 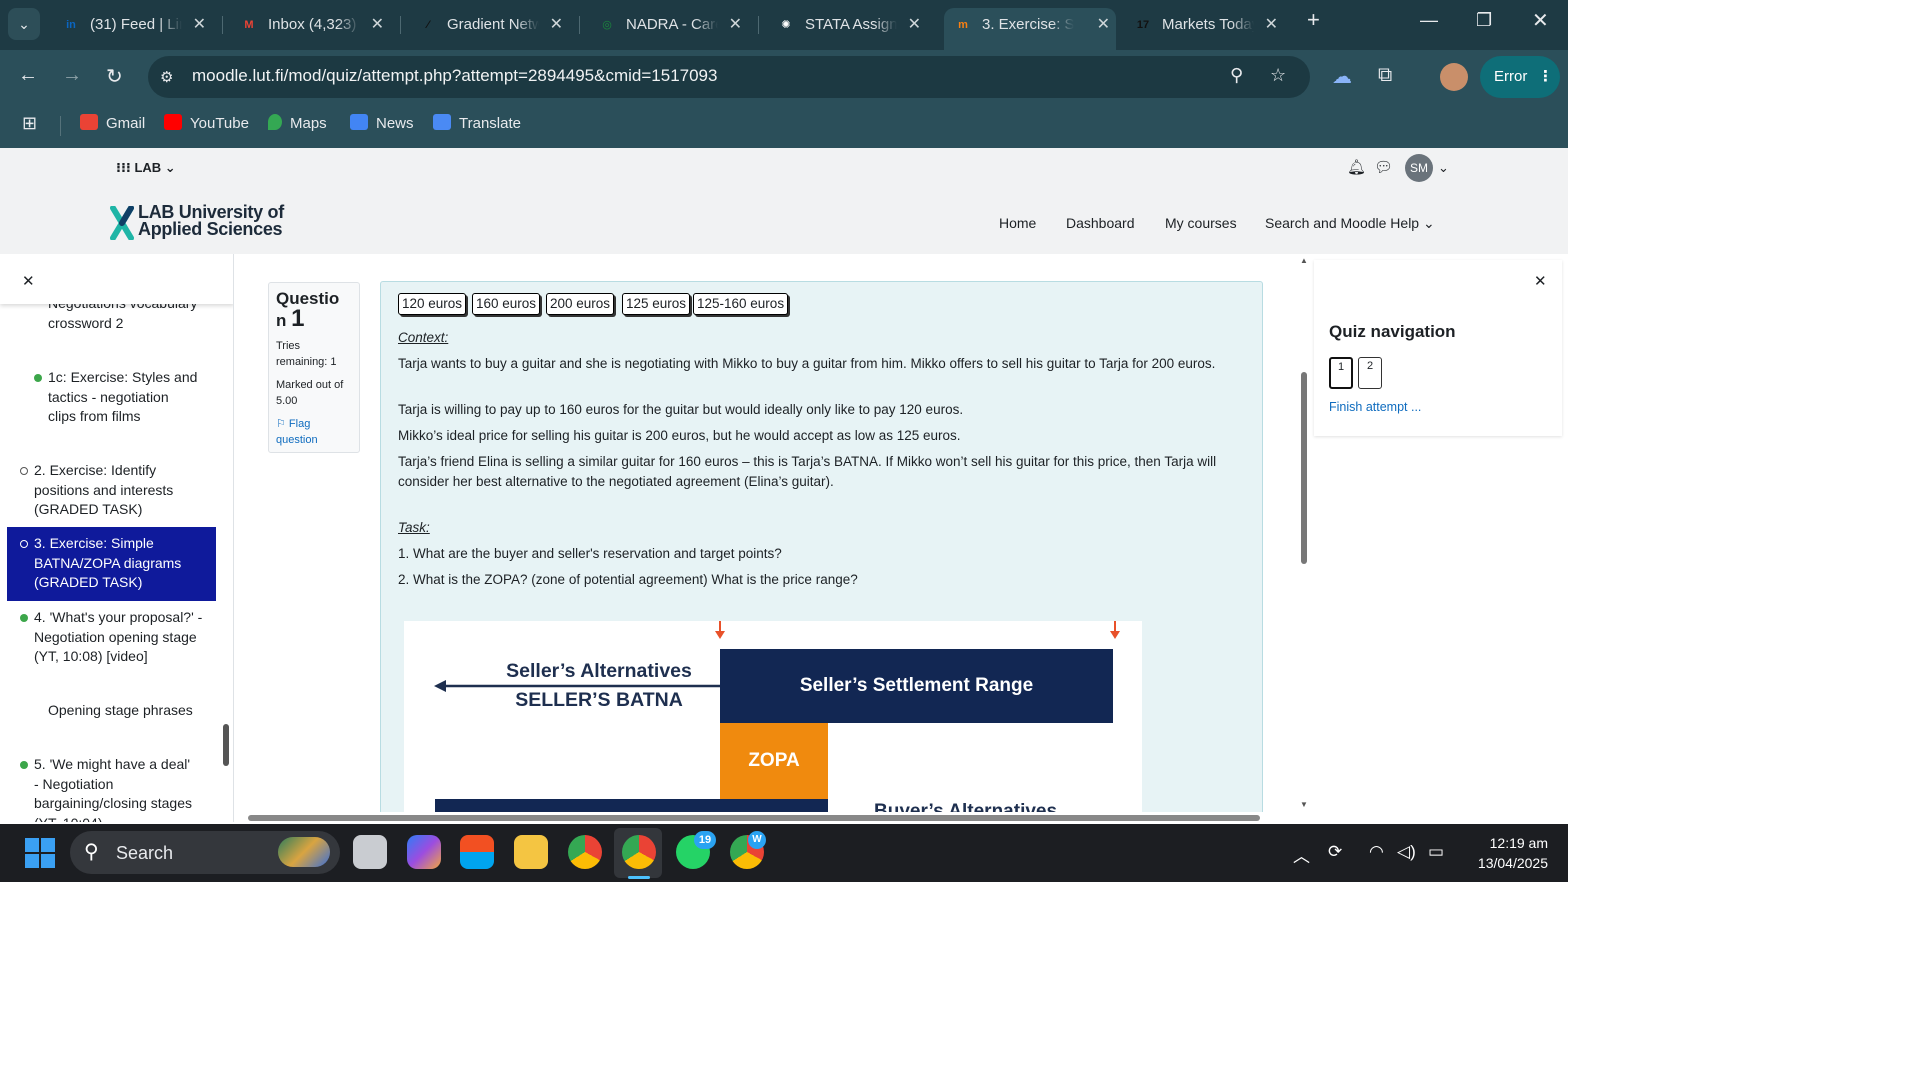 I want to click on zoom-icon: ⚲, so click(x=1236, y=75).